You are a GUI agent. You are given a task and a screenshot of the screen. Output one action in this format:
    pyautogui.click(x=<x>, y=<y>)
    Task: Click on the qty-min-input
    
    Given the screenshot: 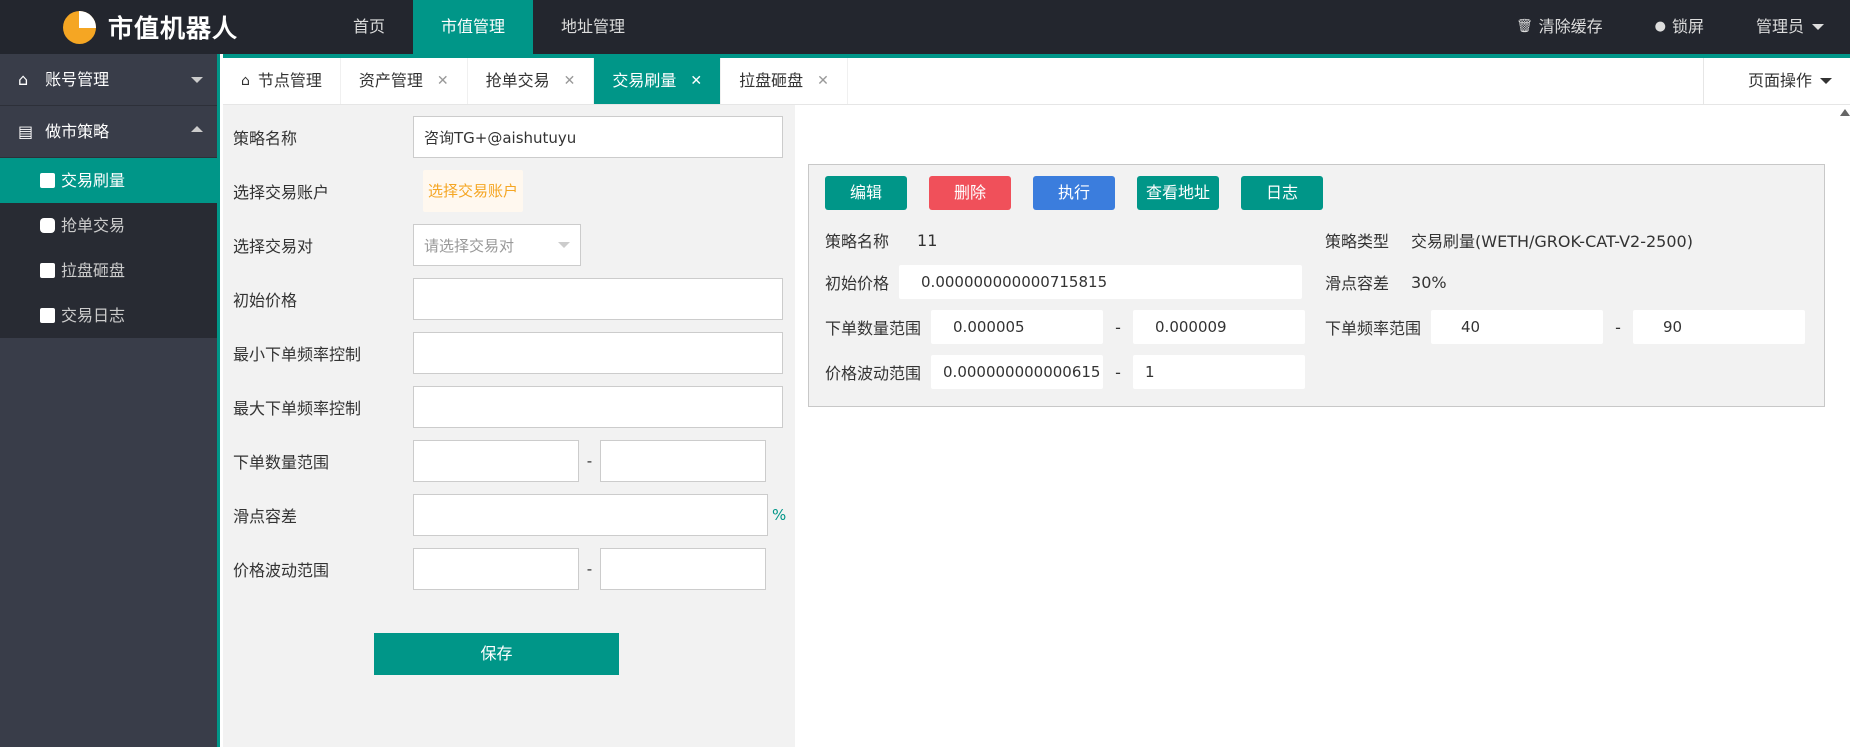 What is the action you would take?
    pyautogui.click(x=496, y=461)
    